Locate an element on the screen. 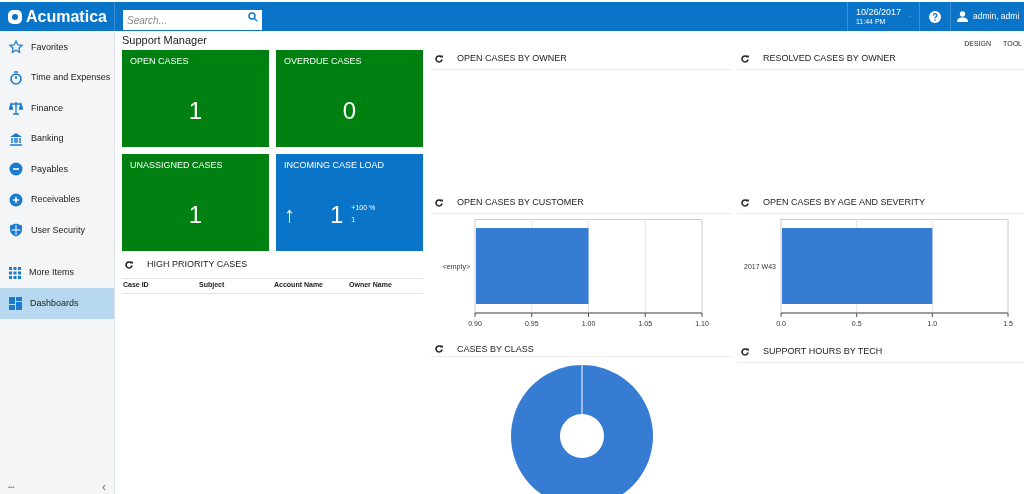 Image resolution: width=1024 pixels, height=494 pixels. tile-title: OPEN CASES is located at coordinates (160, 61).